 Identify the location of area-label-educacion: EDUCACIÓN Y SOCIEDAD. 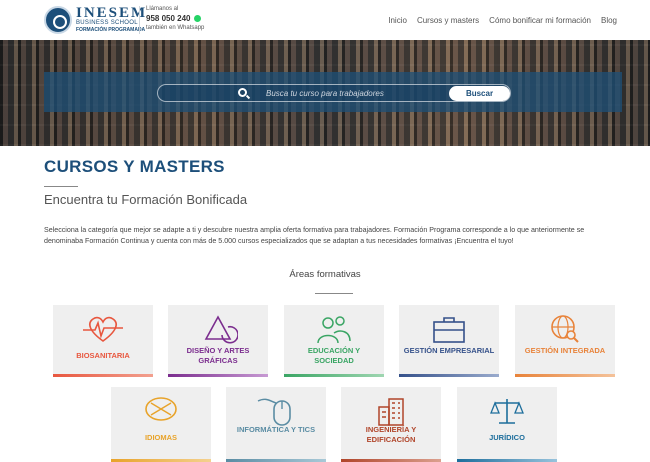
(334, 355).